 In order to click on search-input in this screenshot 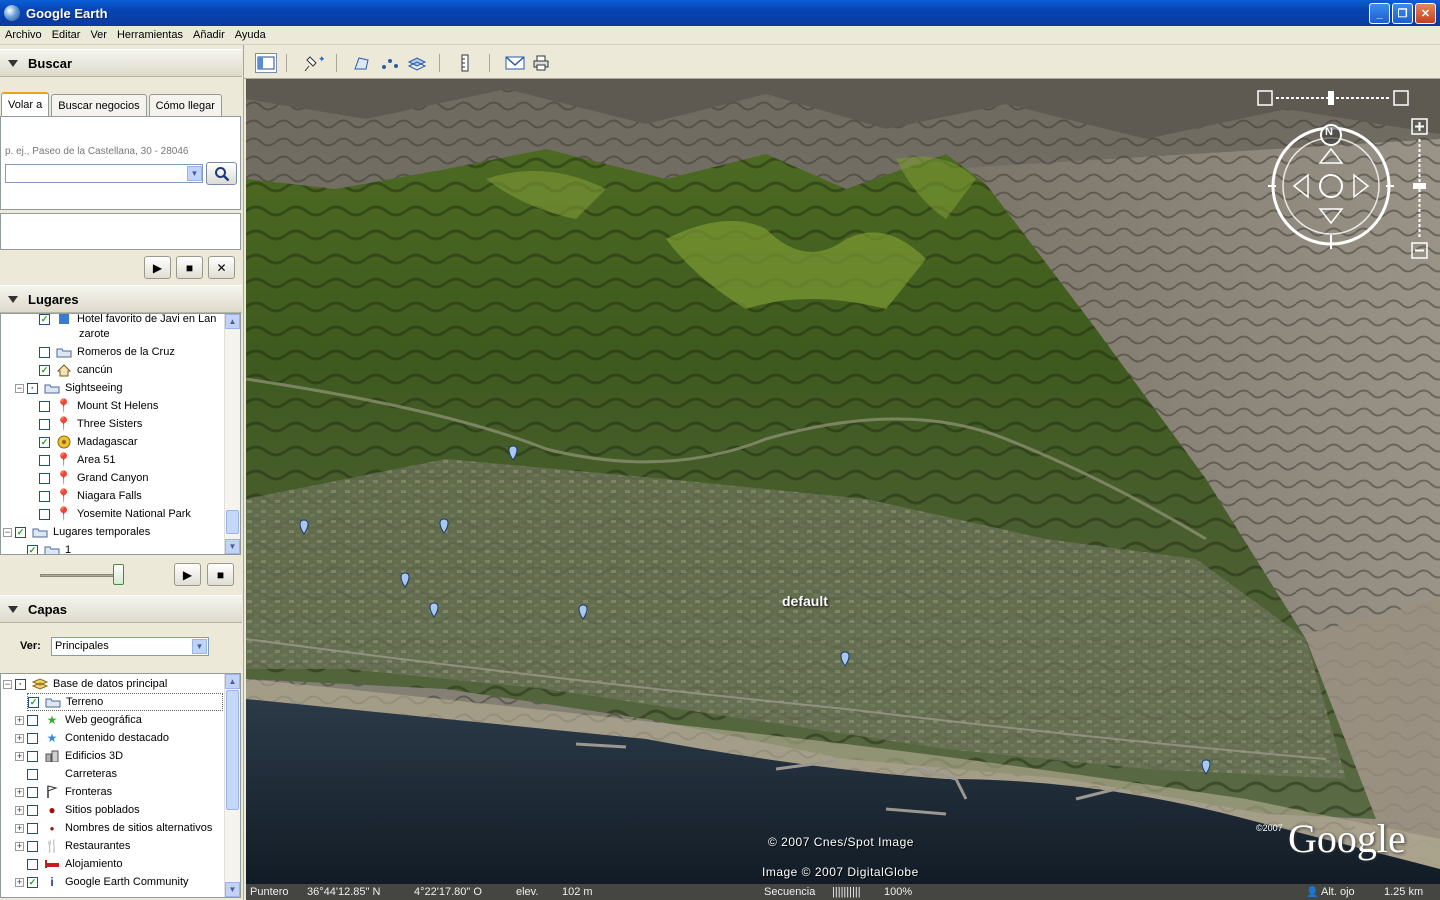, I will do `click(104, 173)`.